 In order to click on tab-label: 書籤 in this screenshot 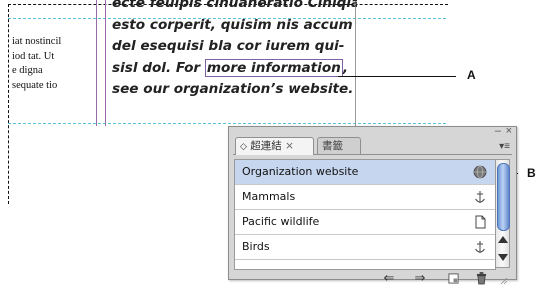, I will do `click(332, 146)`.